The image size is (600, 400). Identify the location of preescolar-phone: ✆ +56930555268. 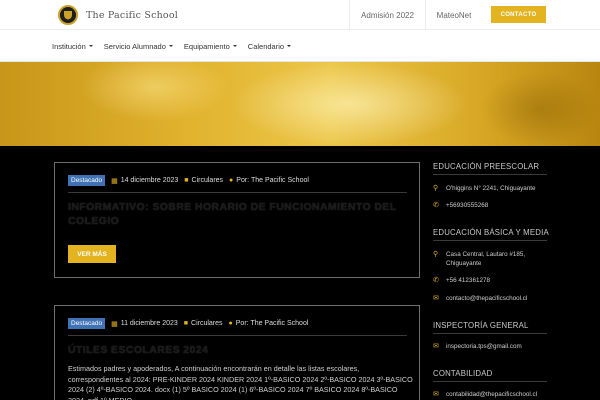
(460, 205).